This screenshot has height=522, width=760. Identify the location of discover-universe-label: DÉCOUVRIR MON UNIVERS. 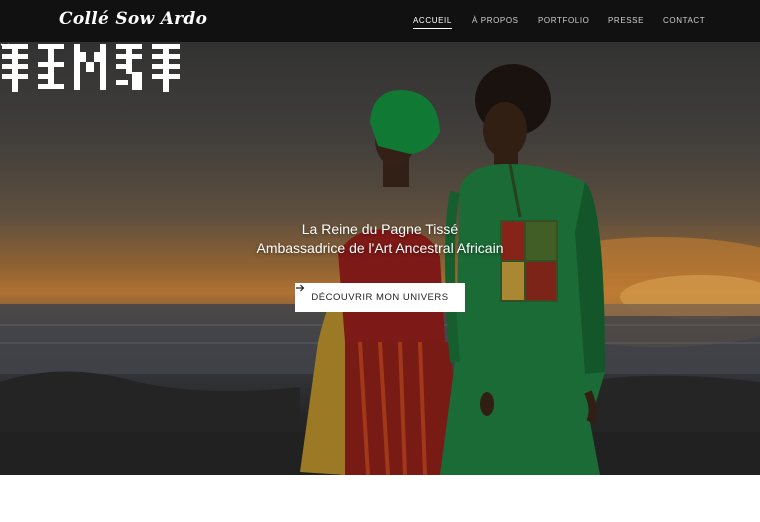
(380, 297).